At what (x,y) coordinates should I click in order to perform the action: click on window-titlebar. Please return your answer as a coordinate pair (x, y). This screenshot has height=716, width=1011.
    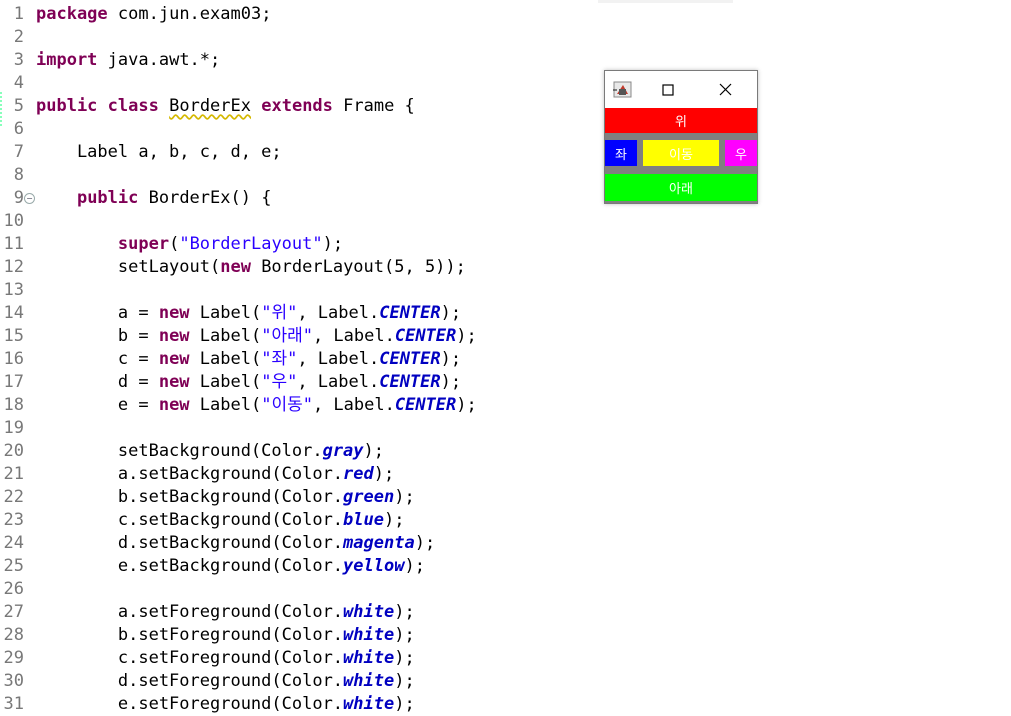
    Looking at the image, I should click on (681, 89).